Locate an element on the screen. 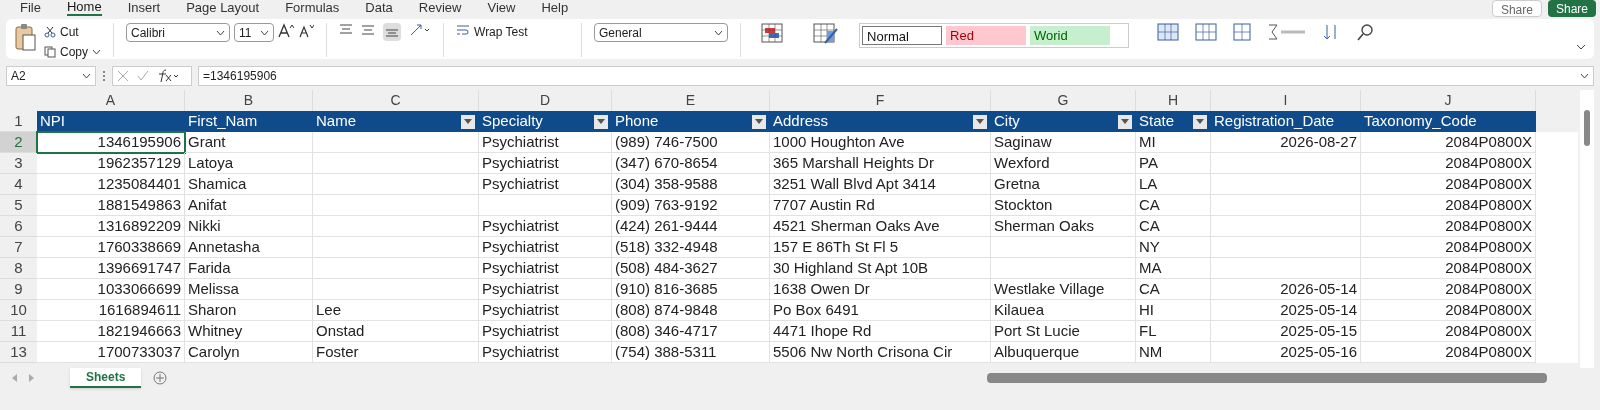 This screenshot has height=410, width=1600. header-label: Phone is located at coordinates (637, 121).